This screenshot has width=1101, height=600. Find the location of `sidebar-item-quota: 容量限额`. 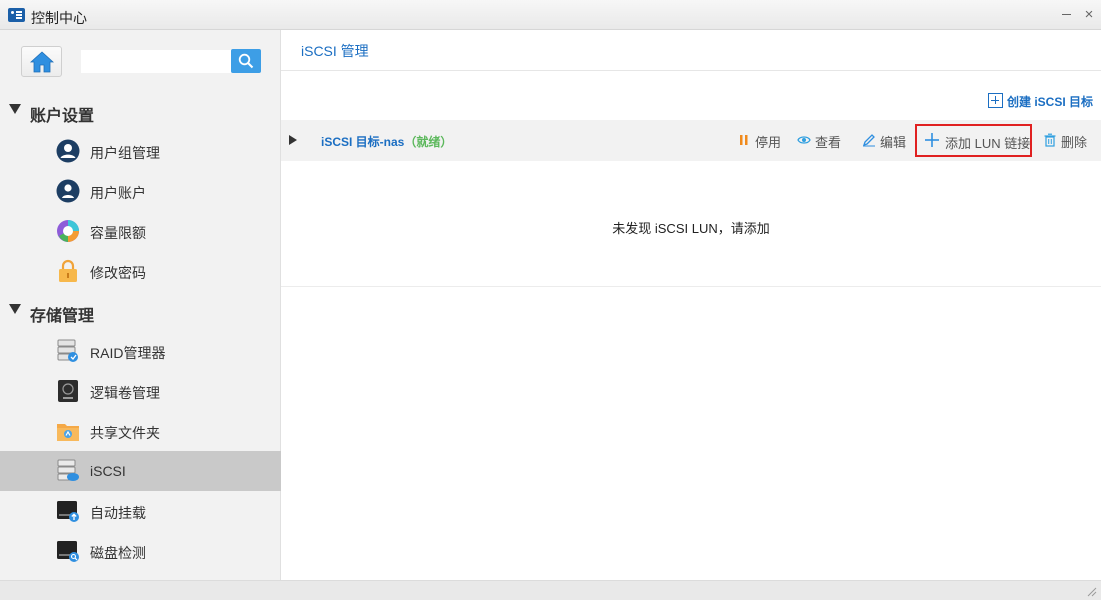

sidebar-item-quota: 容量限额 is located at coordinates (140, 231).